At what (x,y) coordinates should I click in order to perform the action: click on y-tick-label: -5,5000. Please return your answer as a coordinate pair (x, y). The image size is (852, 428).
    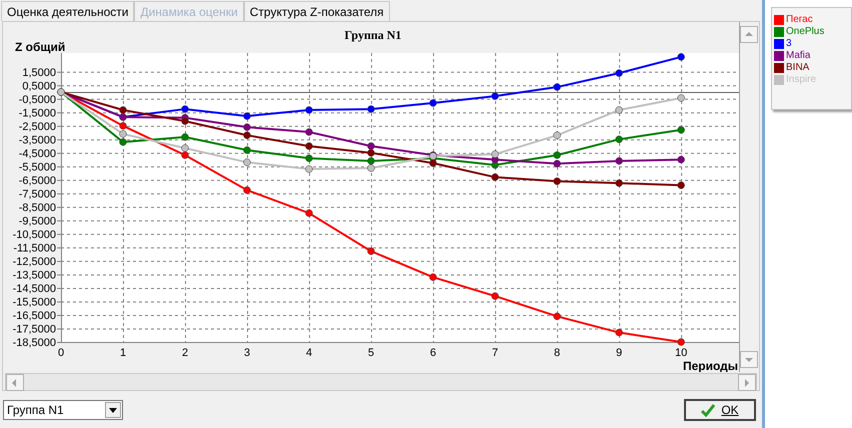
    Looking at the image, I should click on (37, 167).